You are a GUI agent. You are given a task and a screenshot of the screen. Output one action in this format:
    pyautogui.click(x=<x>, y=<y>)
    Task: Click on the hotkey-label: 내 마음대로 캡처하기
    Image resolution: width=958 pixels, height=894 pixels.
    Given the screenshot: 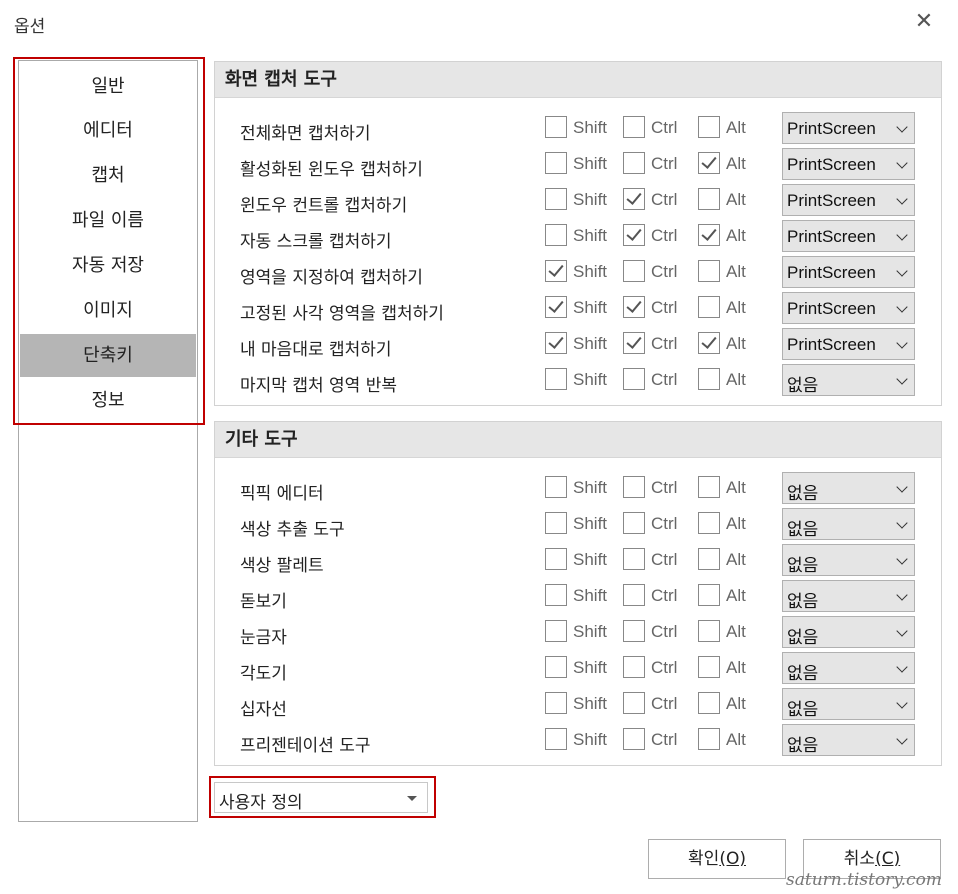 What is the action you would take?
    pyautogui.click(x=316, y=350)
    